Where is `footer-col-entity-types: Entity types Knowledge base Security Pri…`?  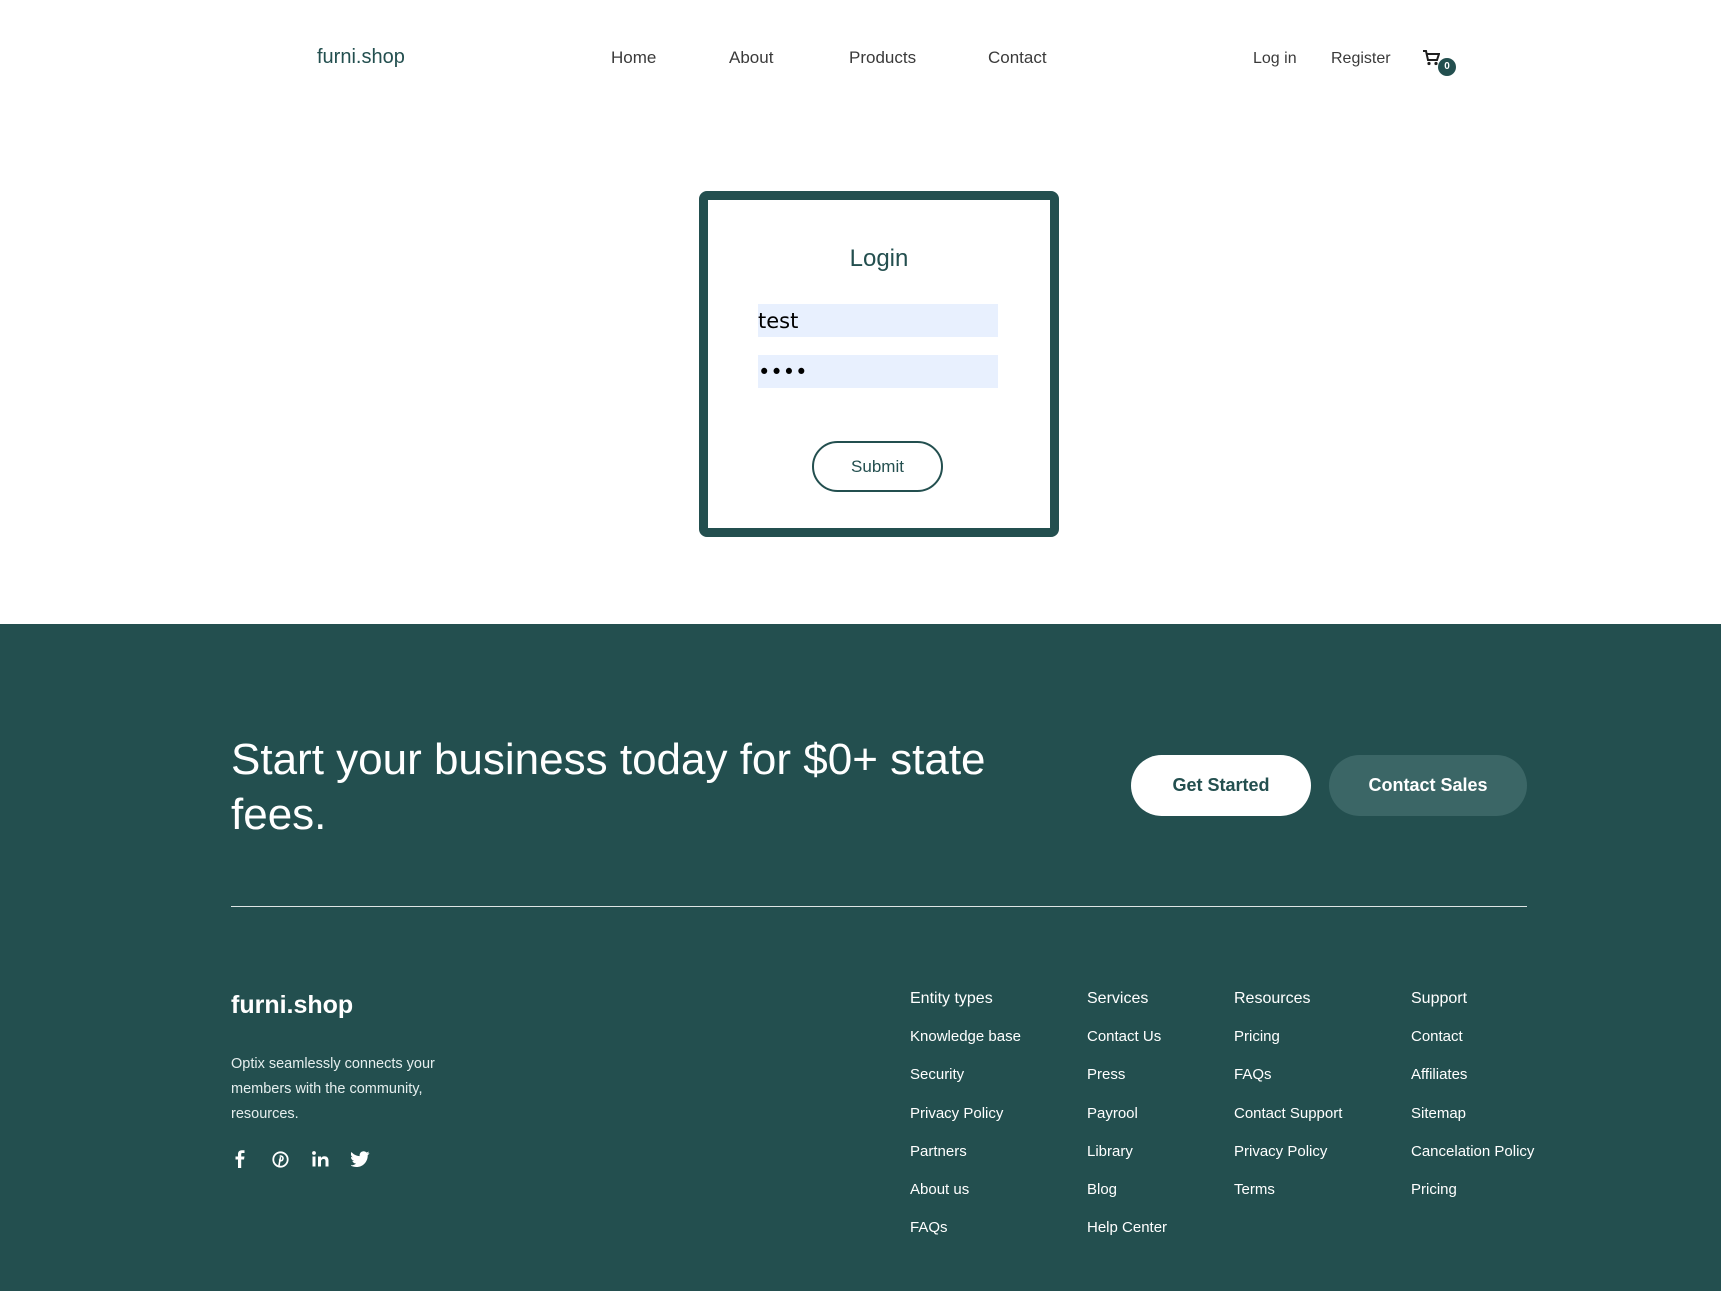 footer-col-entity-types: Entity types Knowledge base Security Pri… is located at coordinates (965, 1124).